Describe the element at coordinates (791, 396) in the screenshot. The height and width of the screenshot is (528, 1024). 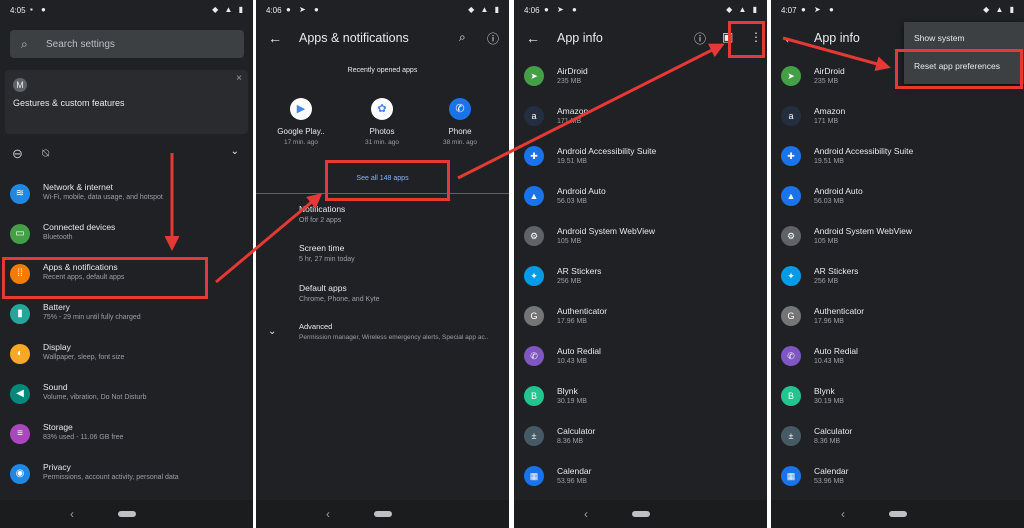
I see `blynk-icon: B` at that location.